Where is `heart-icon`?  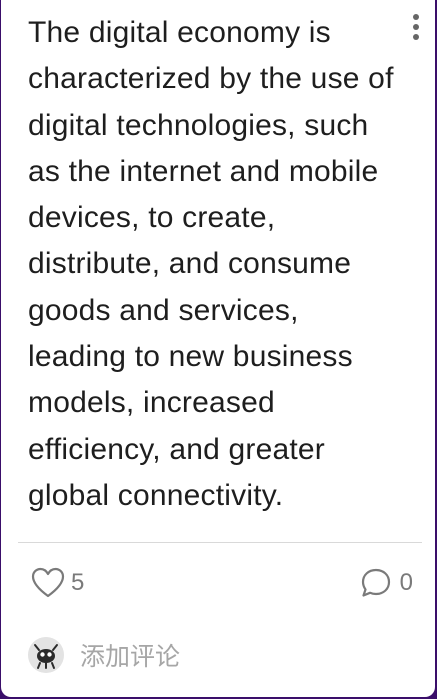 heart-icon is located at coordinates (48, 582).